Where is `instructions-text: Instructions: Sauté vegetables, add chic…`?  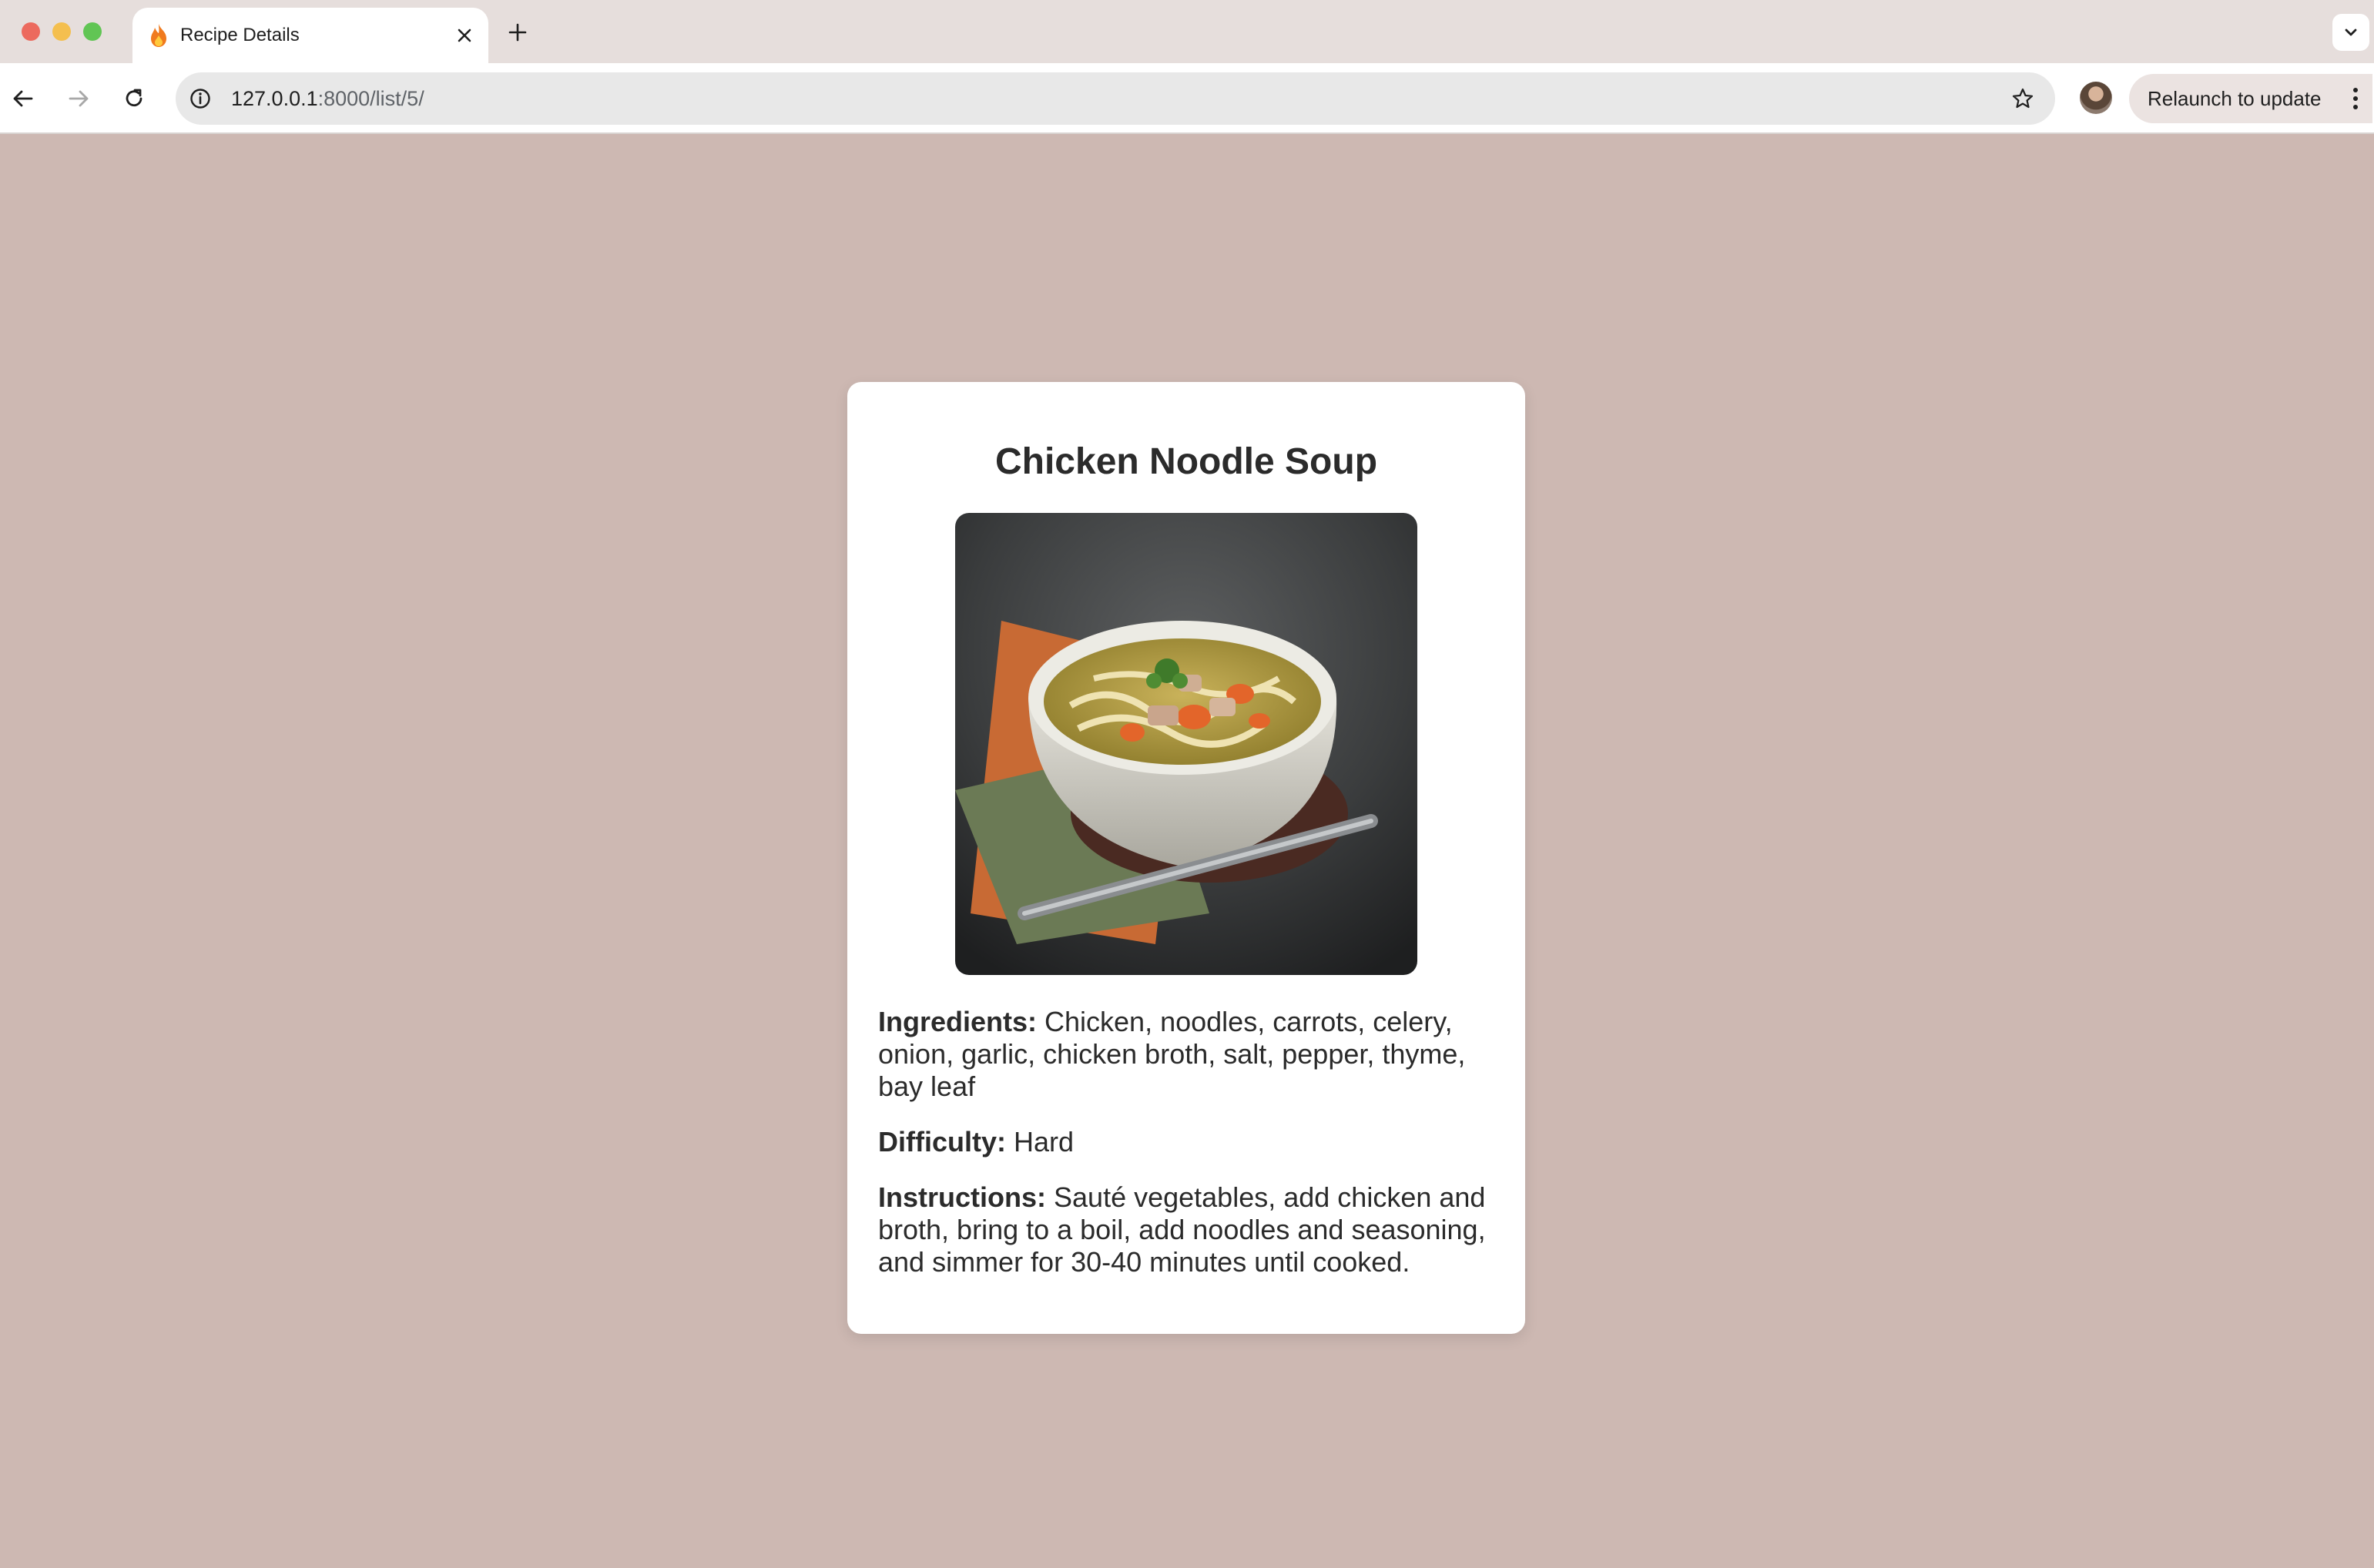
instructions-text: Instructions: Sauté vegetables, add chic… is located at coordinates (1186, 1230).